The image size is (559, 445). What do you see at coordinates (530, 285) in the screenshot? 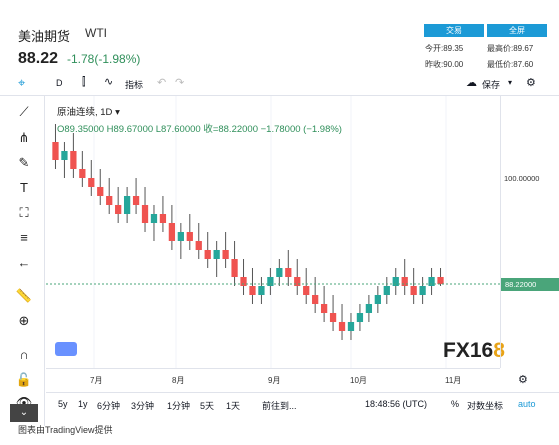
I see `current-price-tag: 88.22000` at bounding box center [530, 285].